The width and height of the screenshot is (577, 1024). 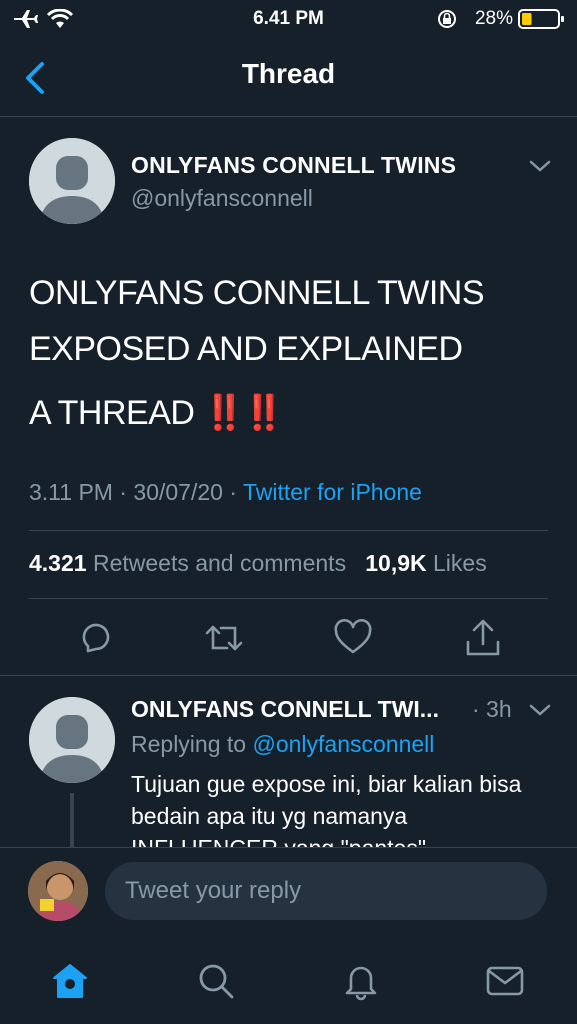 I want to click on battery-percent: 28%, so click(x=493, y=18).